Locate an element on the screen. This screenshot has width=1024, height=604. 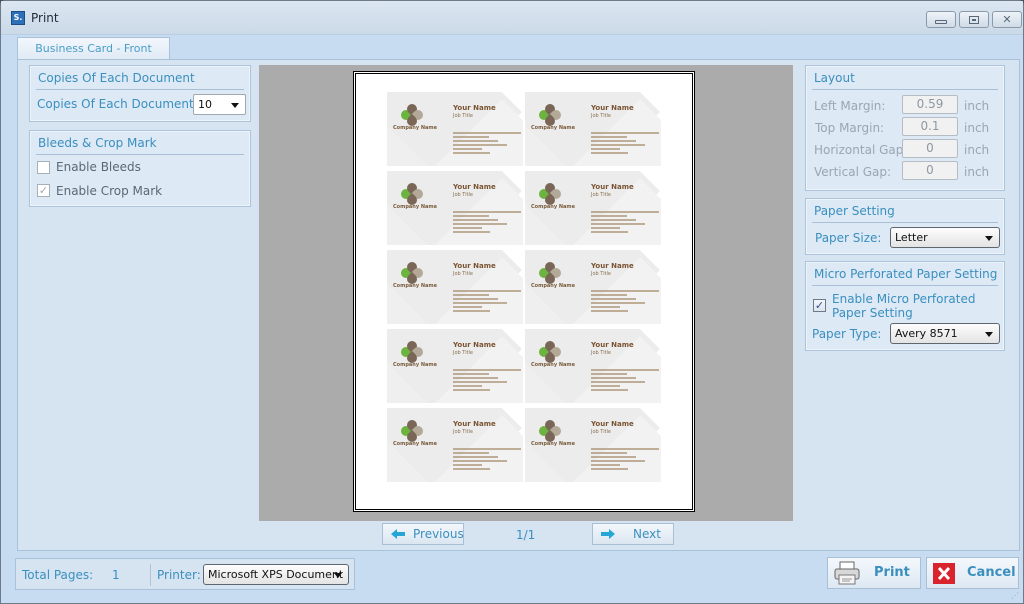
minimize-button is located at coordinates (941, 19).